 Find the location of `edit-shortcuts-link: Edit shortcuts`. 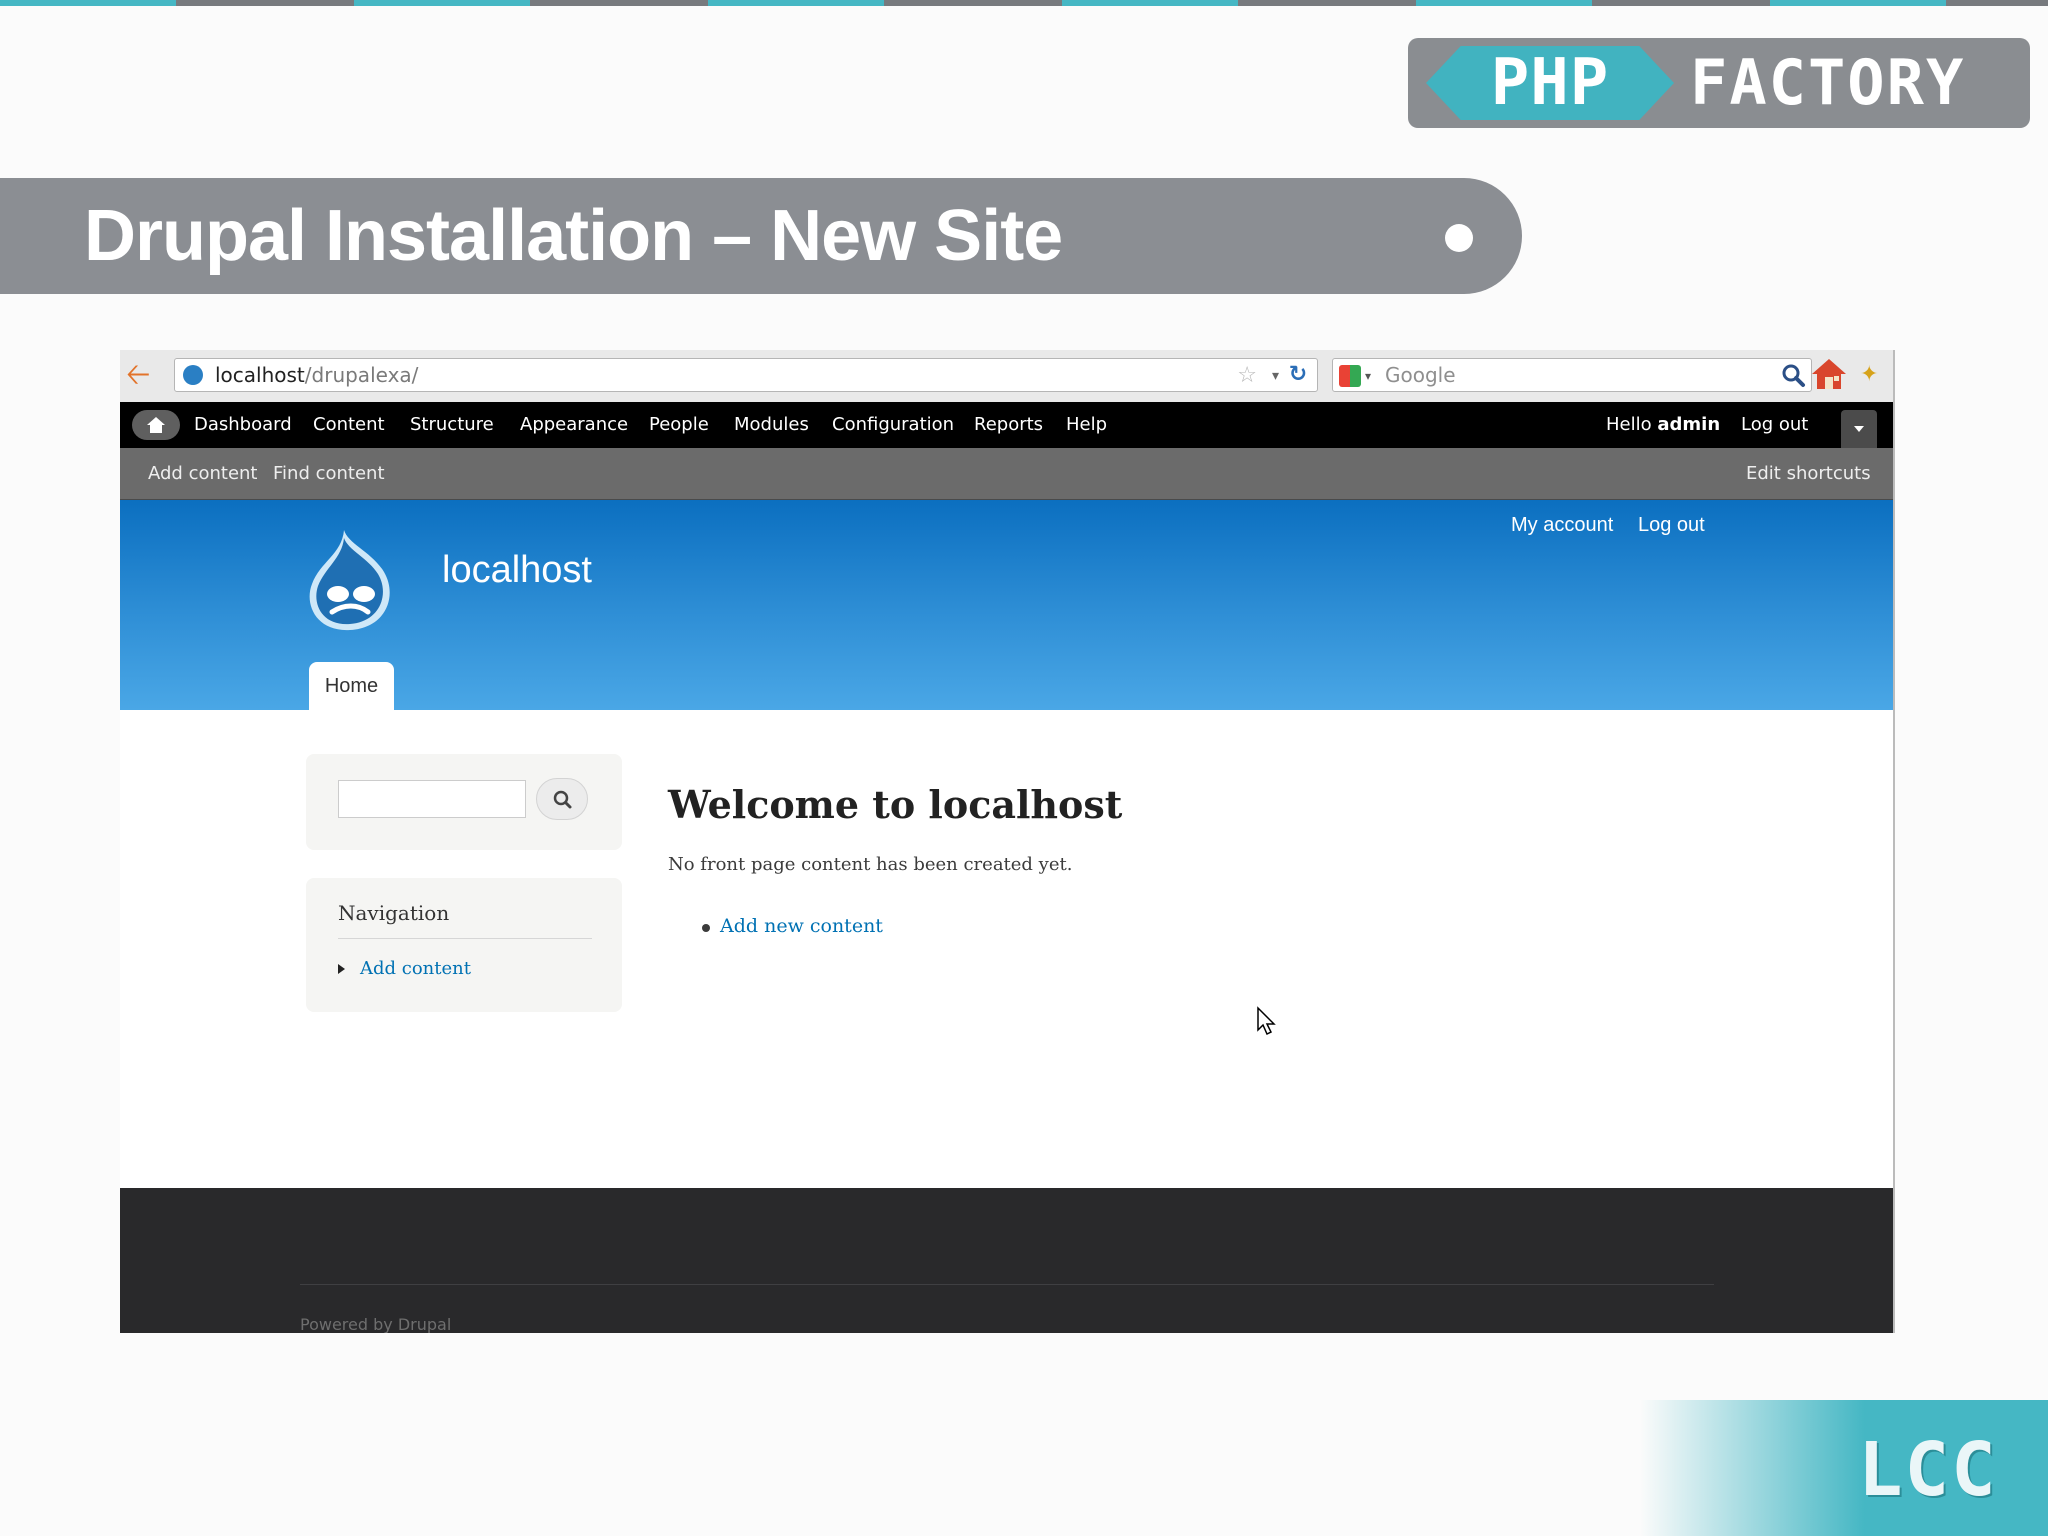

edit-shortcuts-link: Edit shortcuts is located at coordinates (1808, 474).